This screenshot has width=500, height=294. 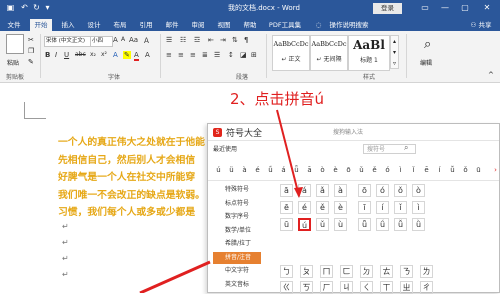 I want to click on arrow-to-category, so click(x=175, y=276).